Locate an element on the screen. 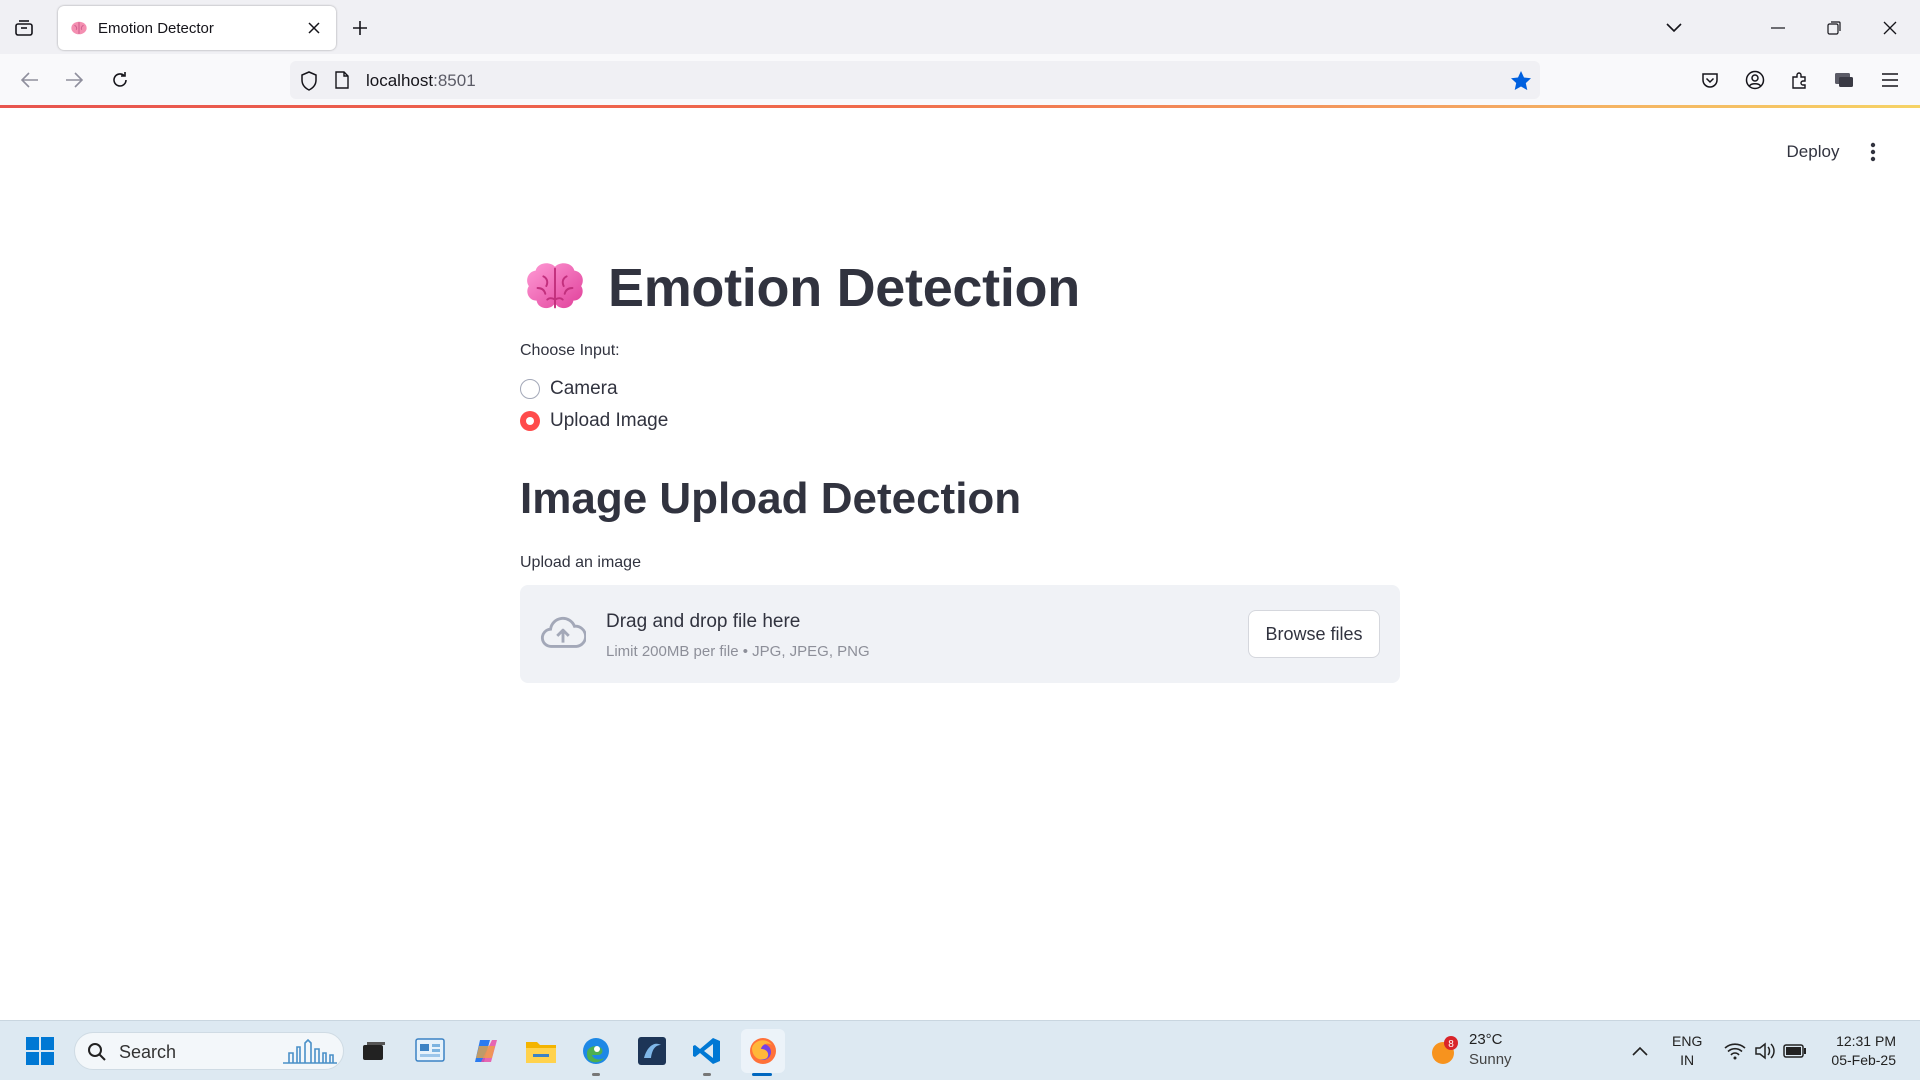 The height and width of the screenshot is (1080, 1920). cloud-upload-icon is located at coordinates (563, 632).